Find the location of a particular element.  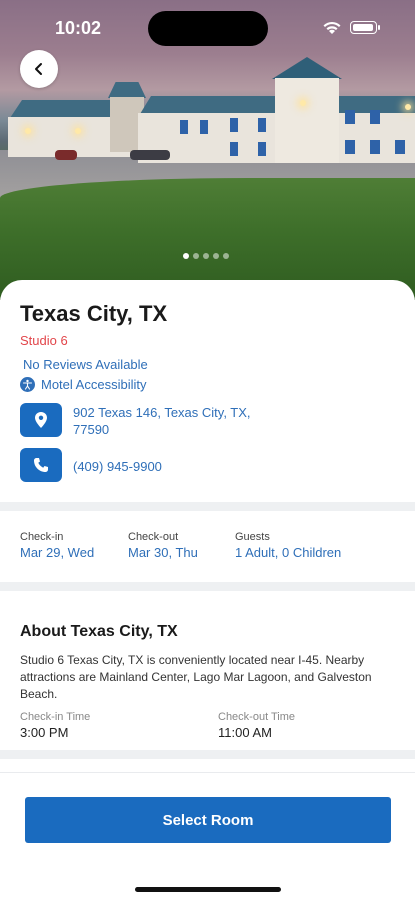

guests-value: 1 Adult, 0 Children is located at coordinates (288, 552).